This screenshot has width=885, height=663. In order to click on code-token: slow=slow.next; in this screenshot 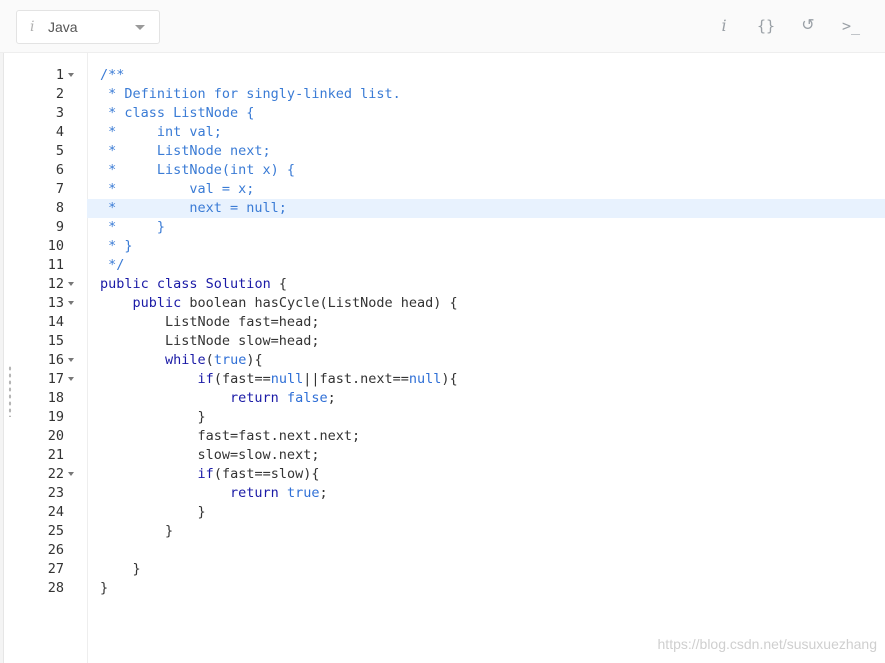, I will do `click(210, 455)`.